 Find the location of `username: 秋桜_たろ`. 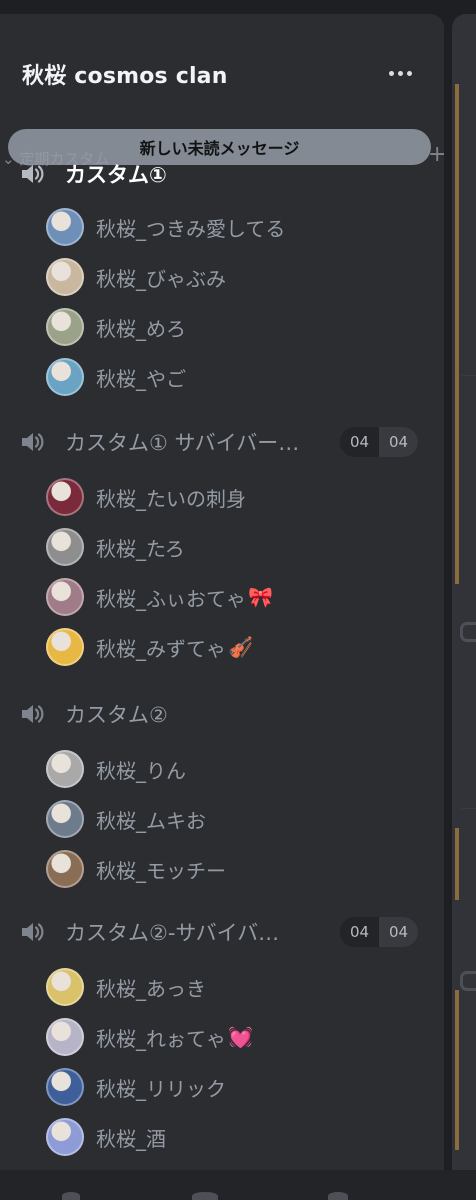

username: 秋桜_たろ is located at coordinates (140, 548).